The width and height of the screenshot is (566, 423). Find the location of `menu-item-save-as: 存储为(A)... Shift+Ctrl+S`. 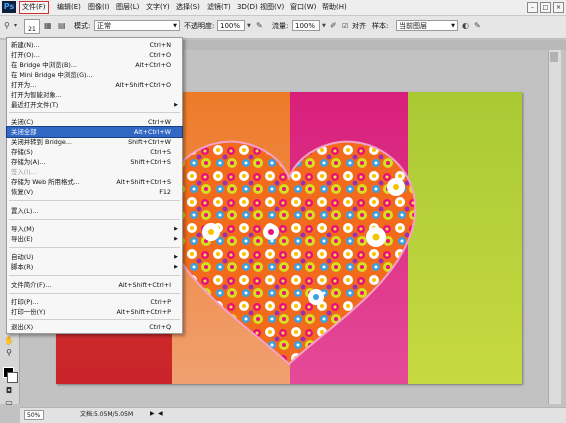

menu-item-save-as: 存储为(A)... Shift+Ctrl+S is located at coordinates (94, 162).